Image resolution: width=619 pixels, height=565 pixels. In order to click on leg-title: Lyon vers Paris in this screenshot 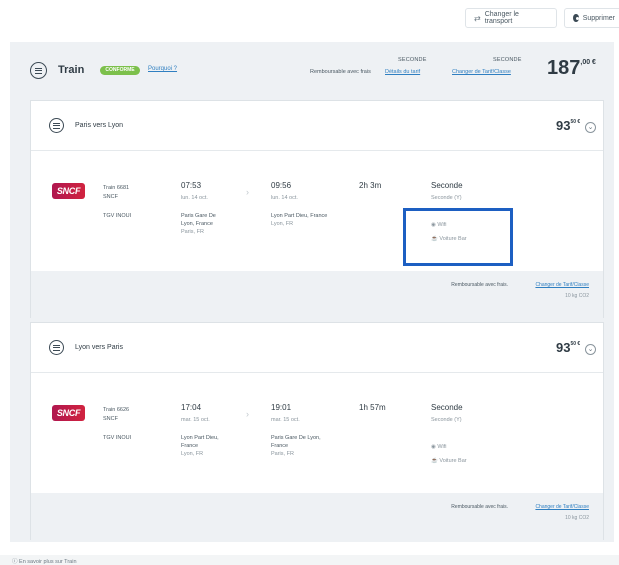, I will do `click(99, 347)`.